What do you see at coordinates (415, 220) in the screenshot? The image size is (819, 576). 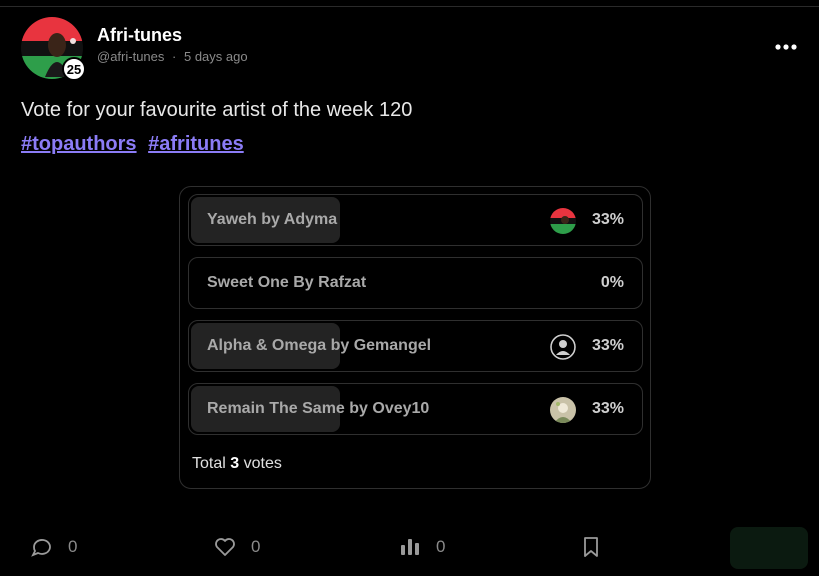 I see `poll-option: Yaweh by Adyma 33%` at bounding box center [415, 220].